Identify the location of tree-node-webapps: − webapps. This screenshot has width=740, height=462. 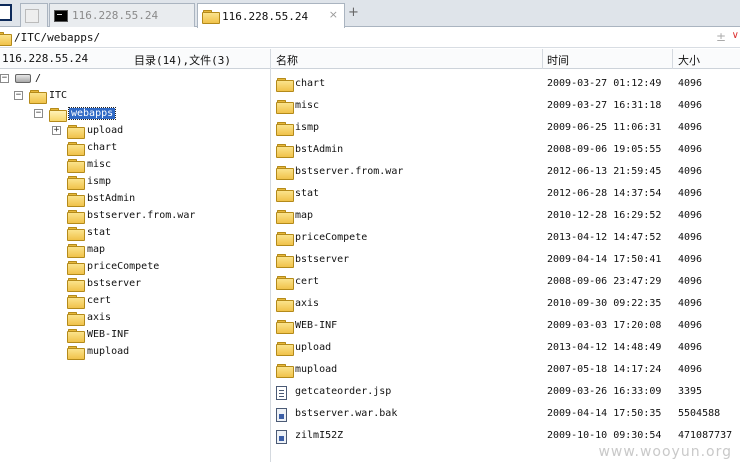
(75, 113).